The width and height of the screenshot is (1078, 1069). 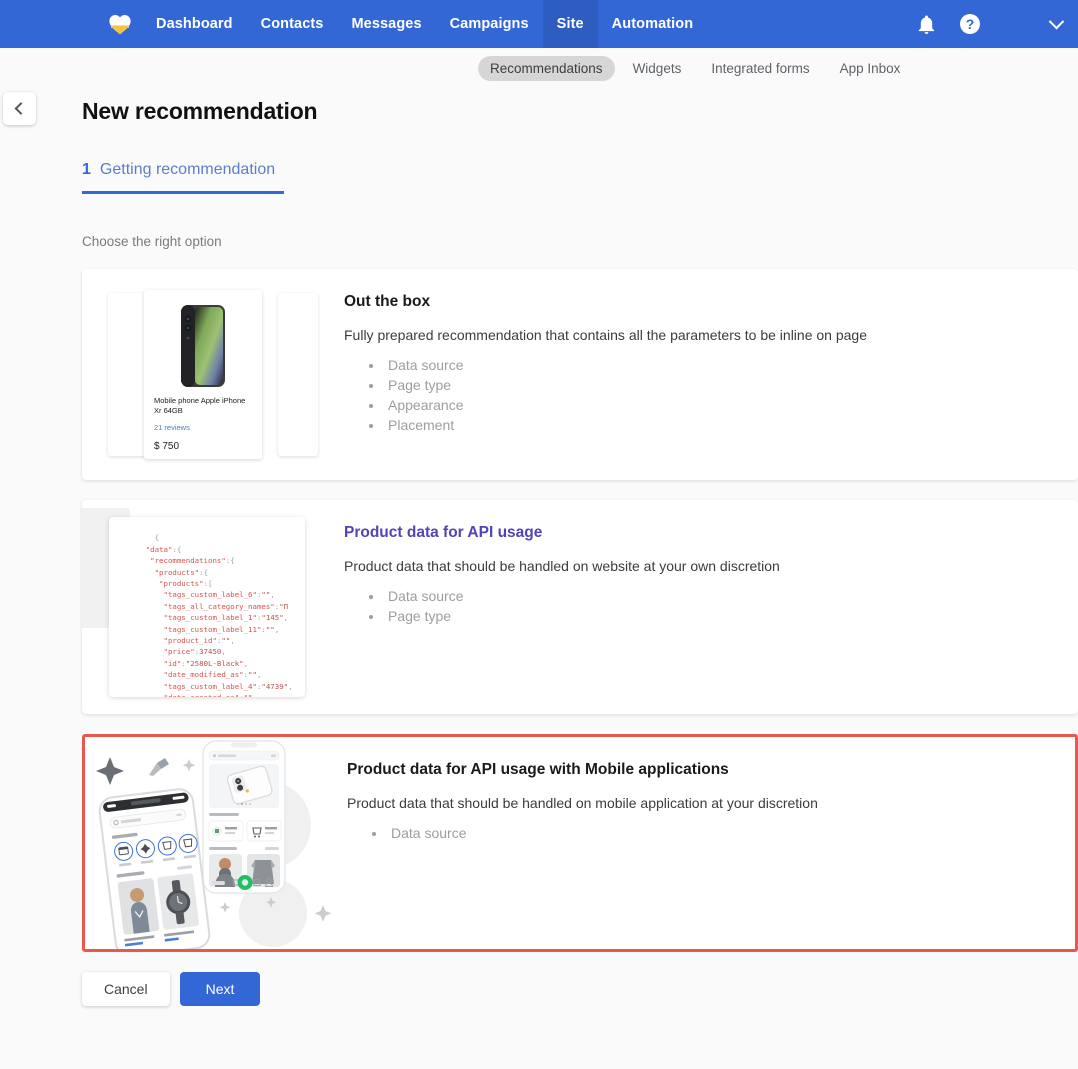 I want to click on carousel-ghost-card-left, so click(x=128, y=374).